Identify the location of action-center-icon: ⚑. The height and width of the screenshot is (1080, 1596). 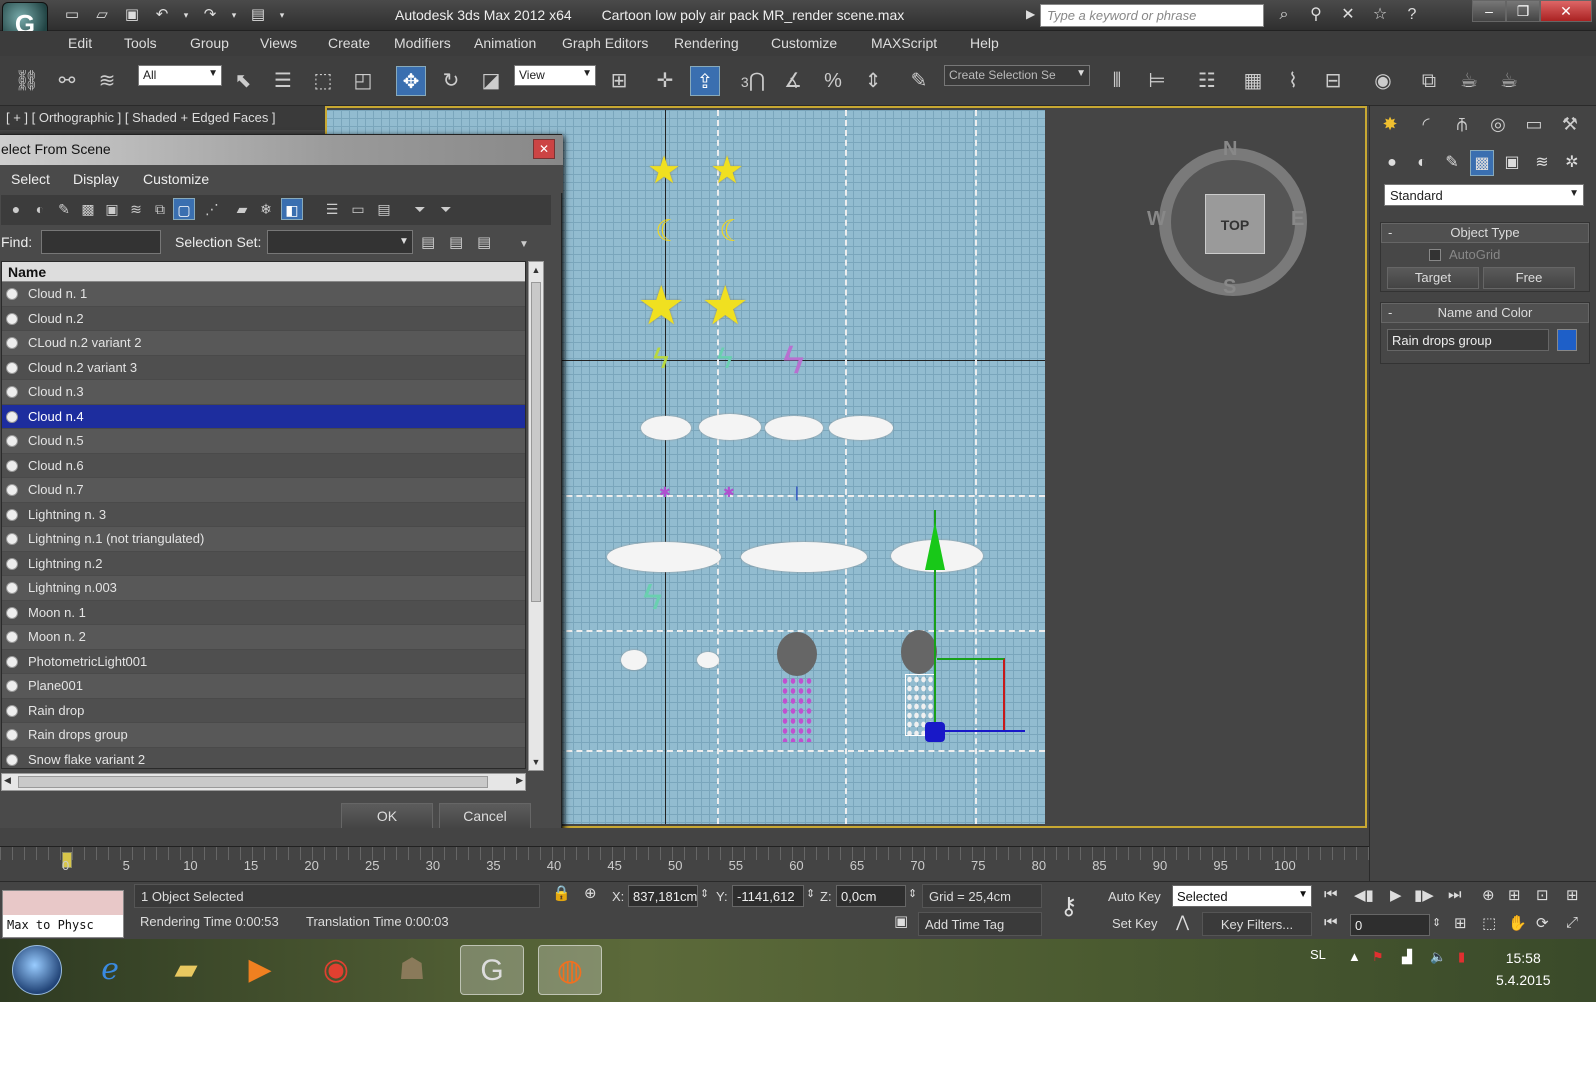
(1378, 957).